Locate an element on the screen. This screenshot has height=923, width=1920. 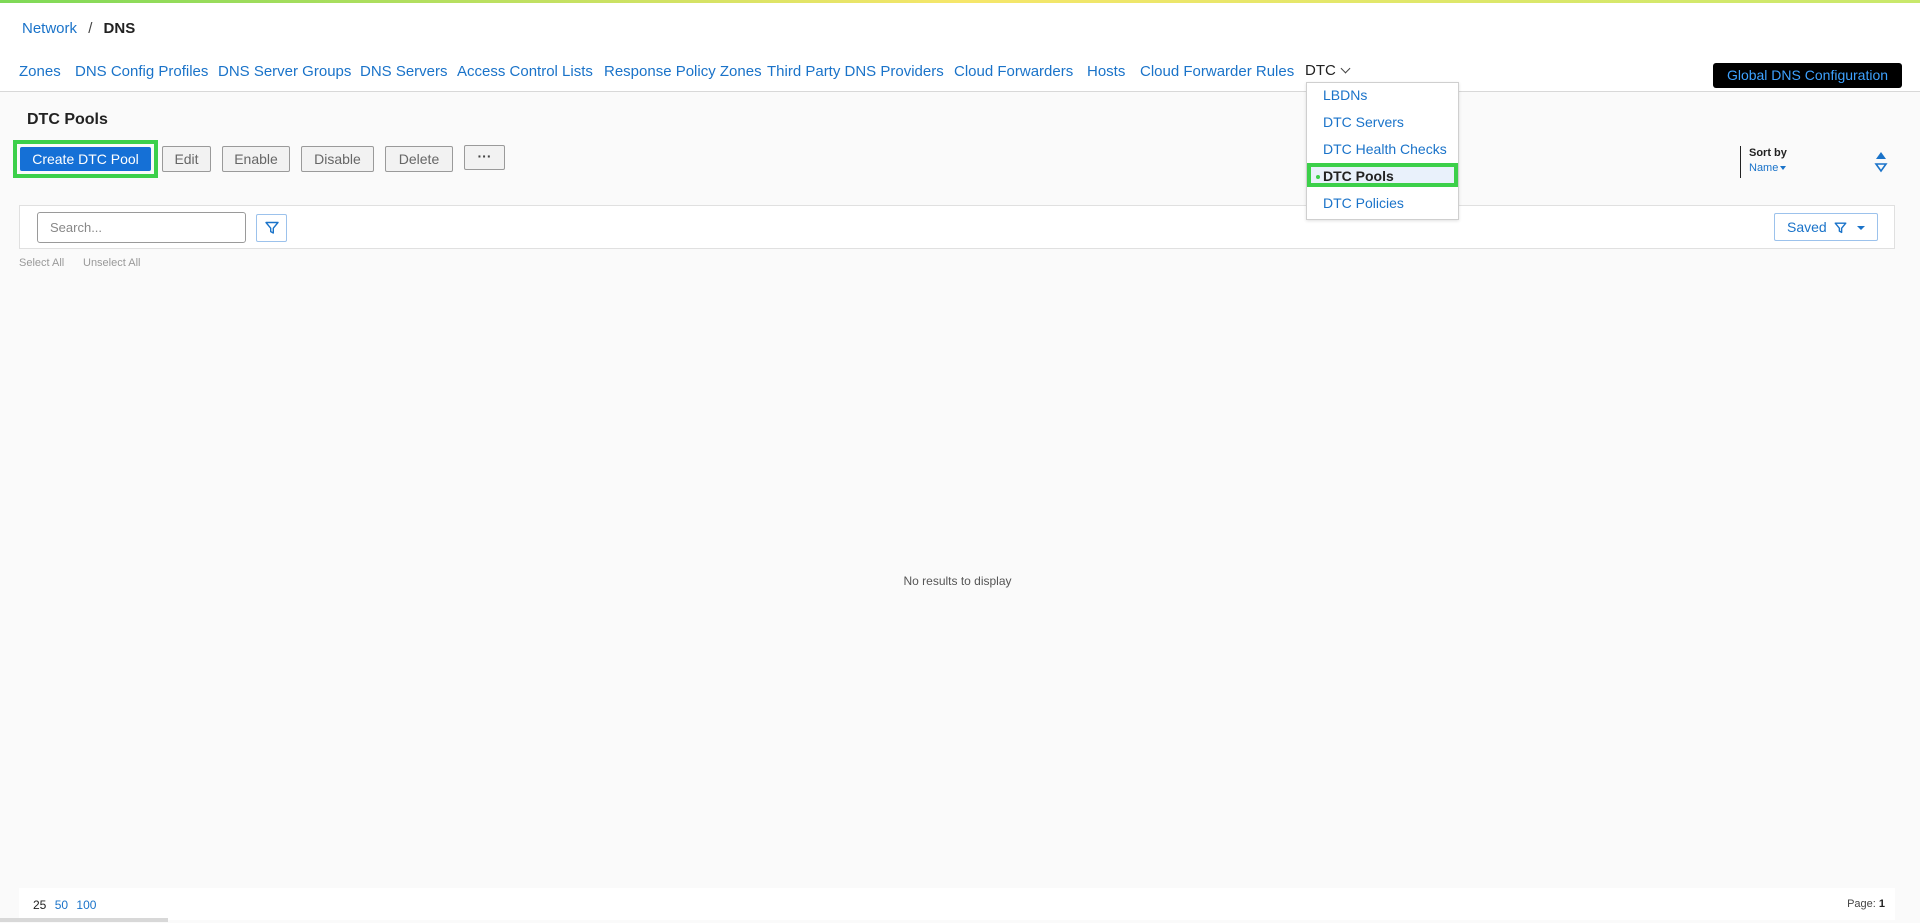
dropdown-item-dtc-policies: DTC Policies is located at coordinates (1363, 203).